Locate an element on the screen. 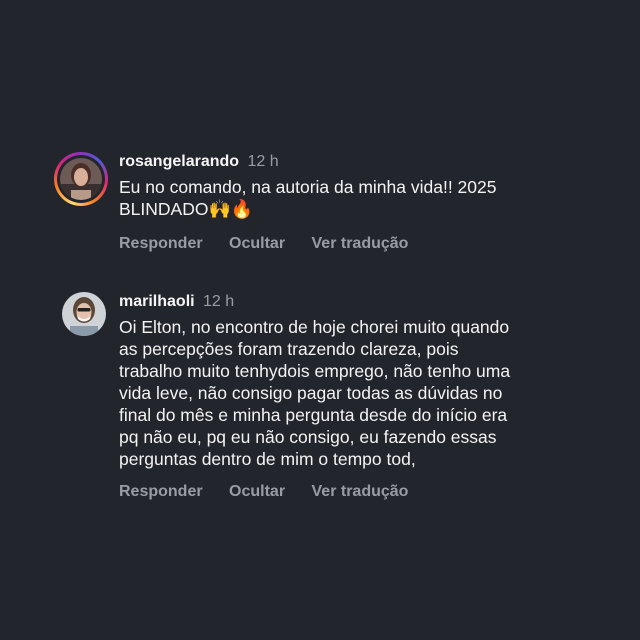  username: rosangelarando is located at coordinates (179, 161).